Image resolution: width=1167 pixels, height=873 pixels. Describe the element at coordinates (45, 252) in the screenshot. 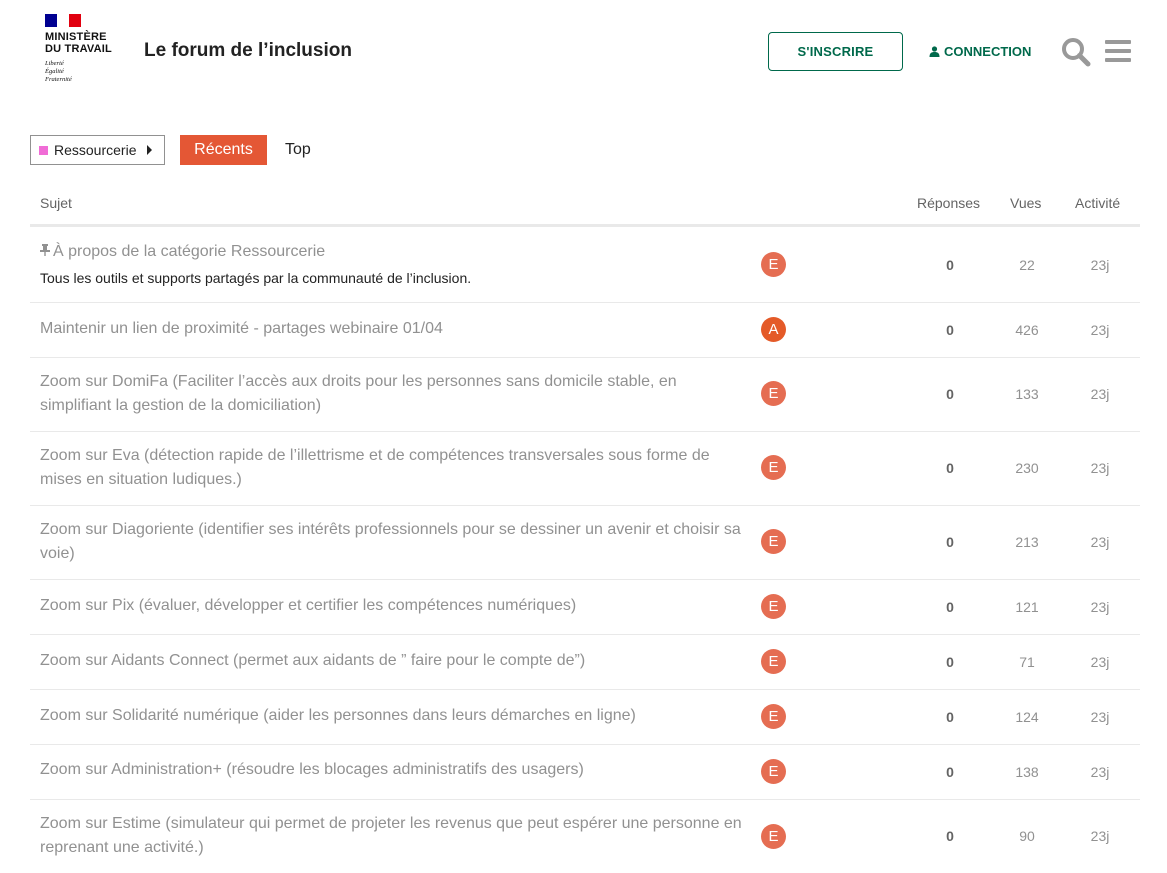

I see `pin-icon` at that location.